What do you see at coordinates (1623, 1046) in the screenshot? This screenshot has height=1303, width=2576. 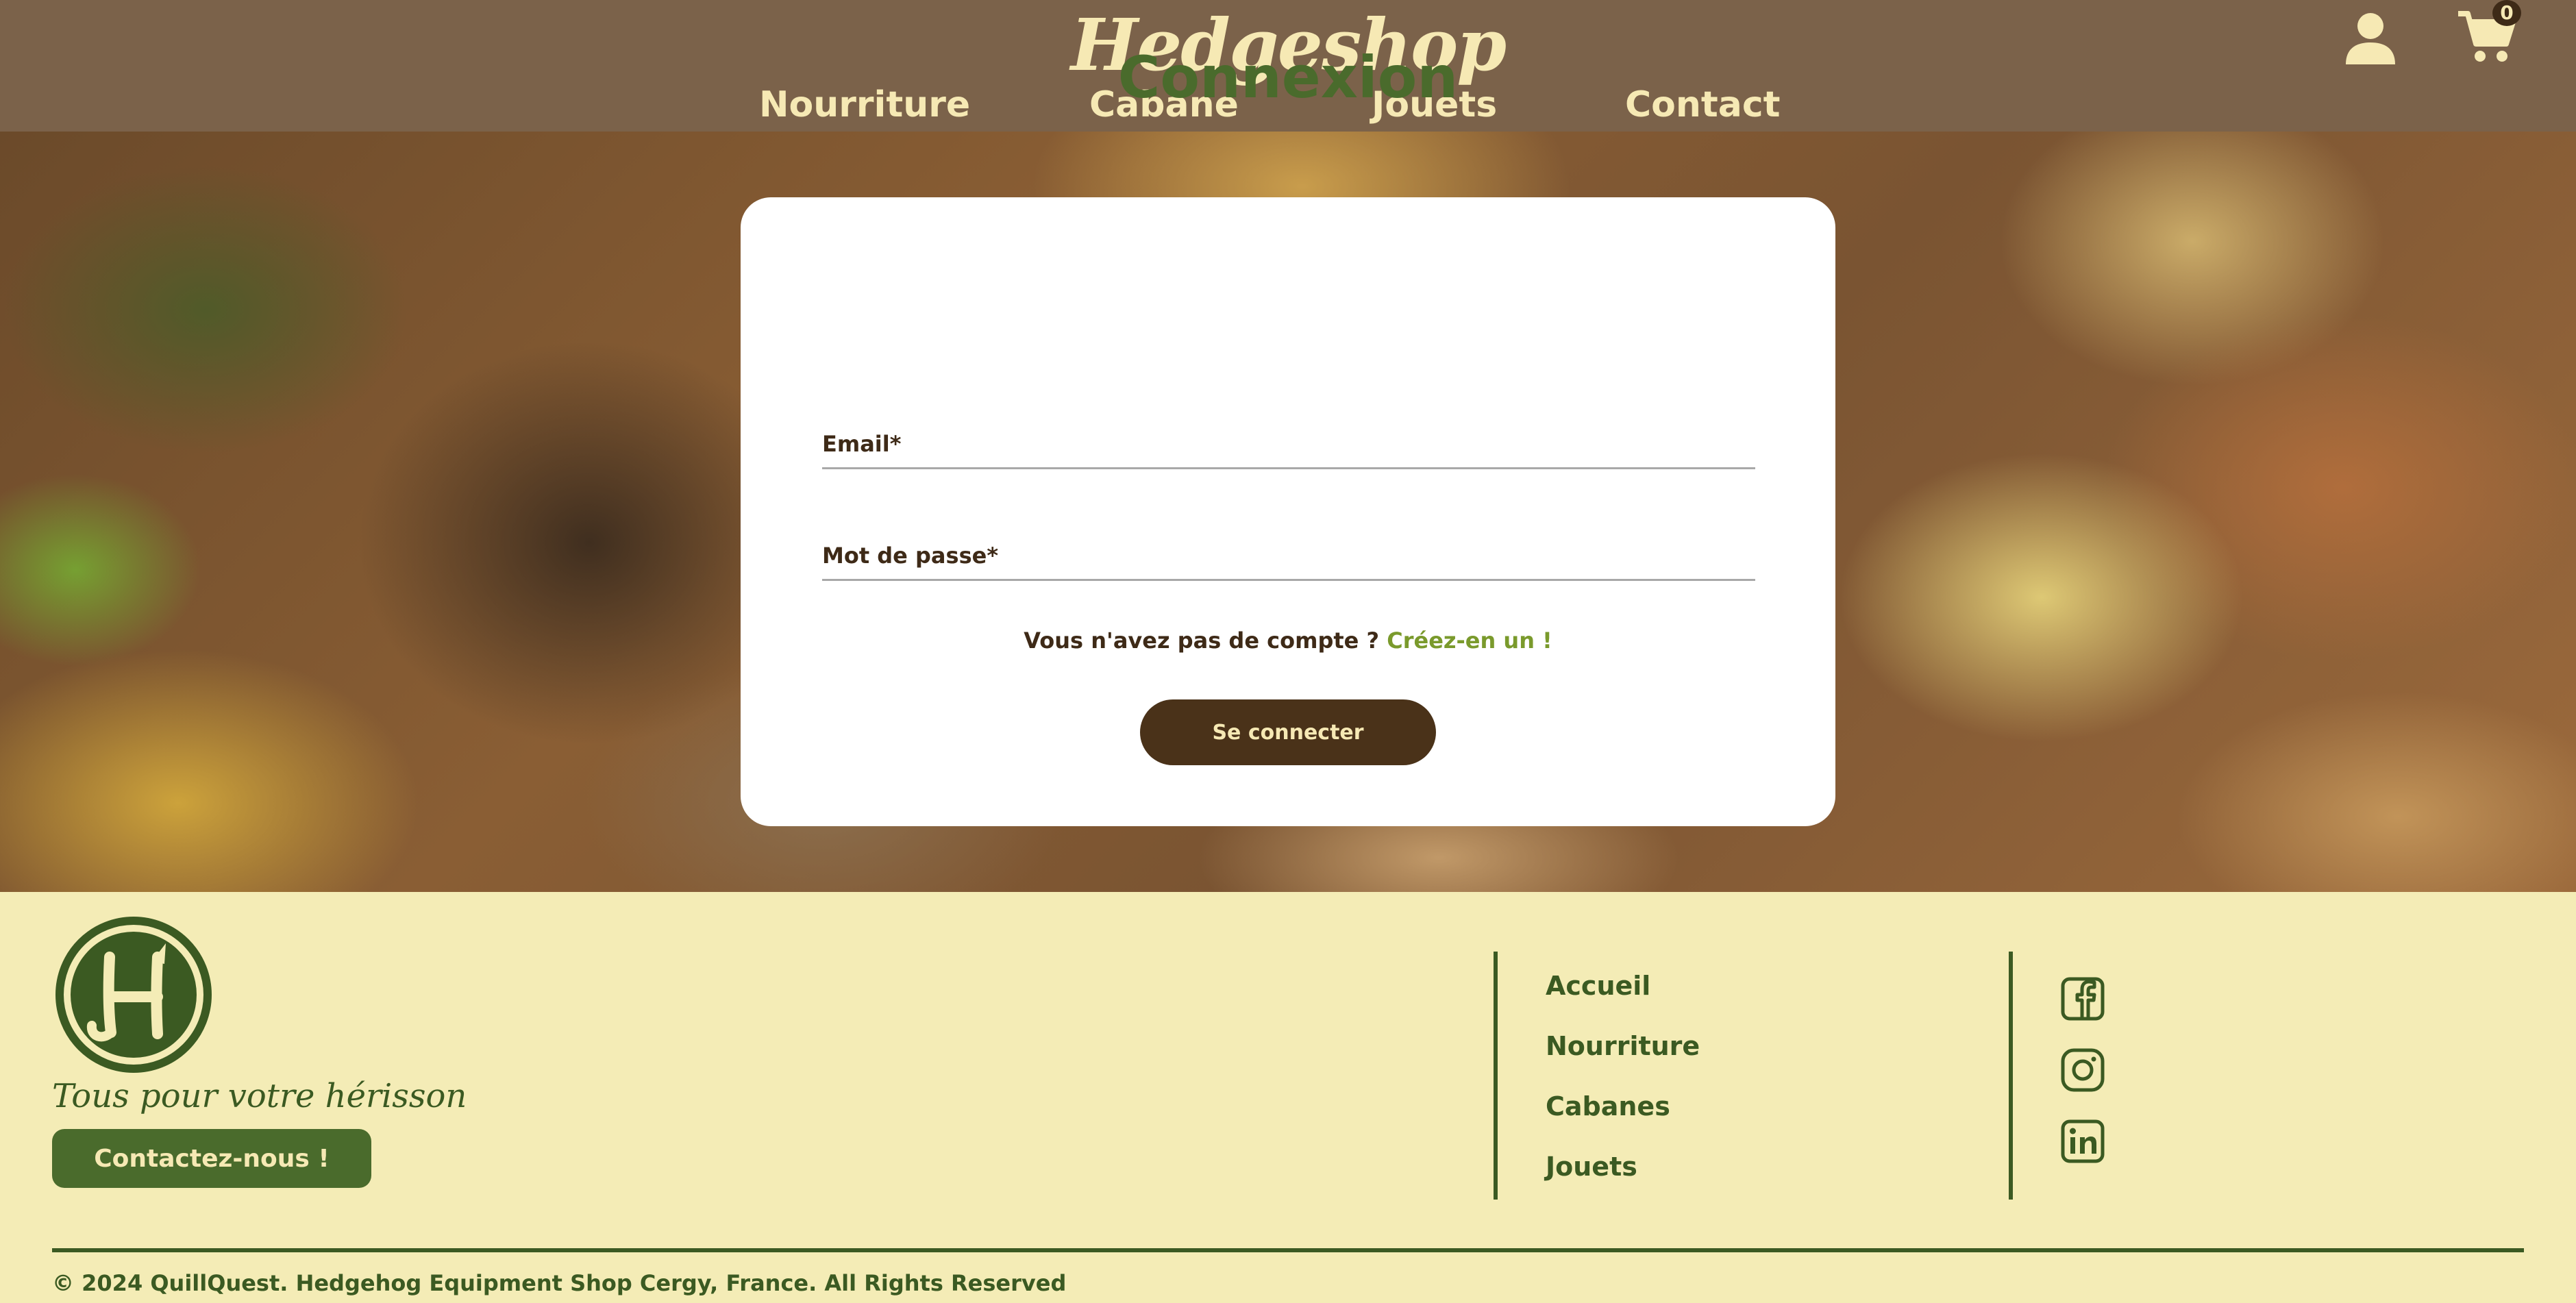 I see `footer-link-nourriture: Nourriture` at bounding box center [1623, 1046].